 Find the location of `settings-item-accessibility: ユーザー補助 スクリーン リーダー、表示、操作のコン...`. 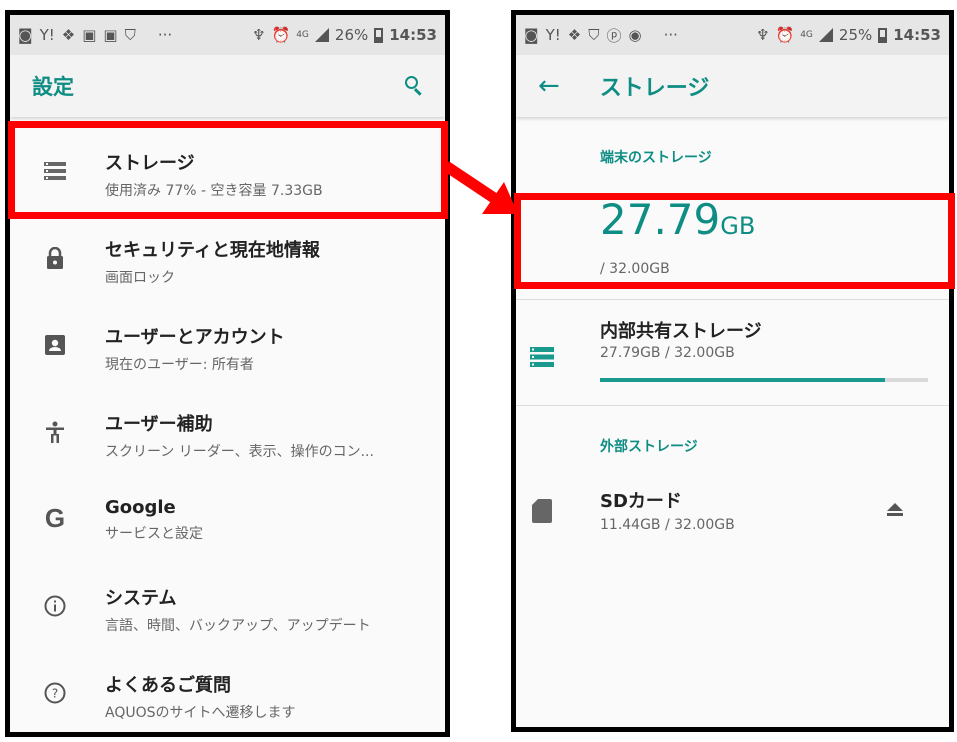

settings-item-accessibility: ユーザー補助 スクリーン リーダー、表示、操作のコン... is located at coordinates (227, 431).